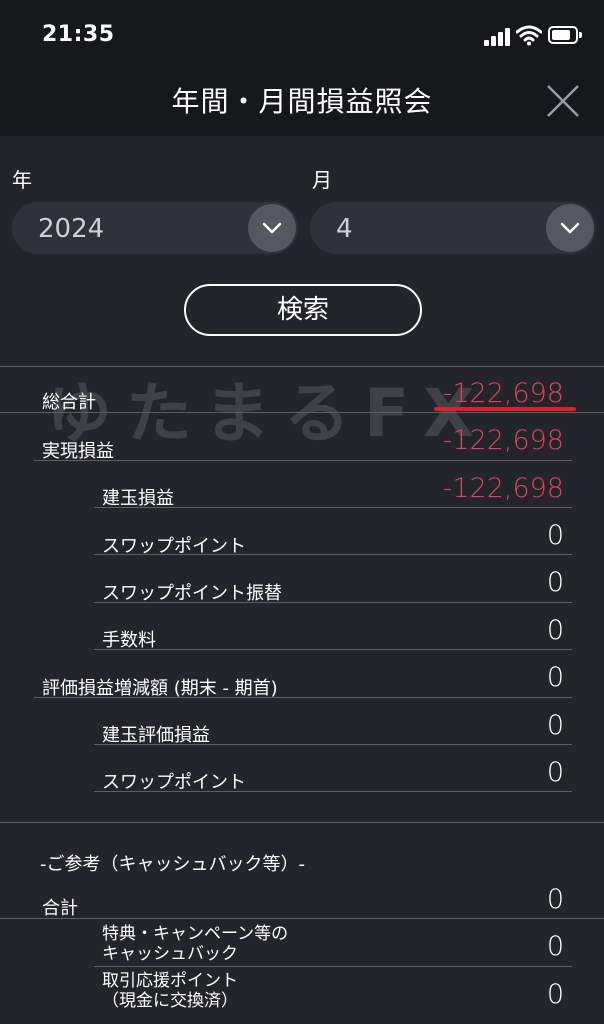 The width and height of the screenshot is (604, 1024). Describe the element at coordinates (555, 582) in the screenshot. I see `swap-transfer-value: 0` at that location.